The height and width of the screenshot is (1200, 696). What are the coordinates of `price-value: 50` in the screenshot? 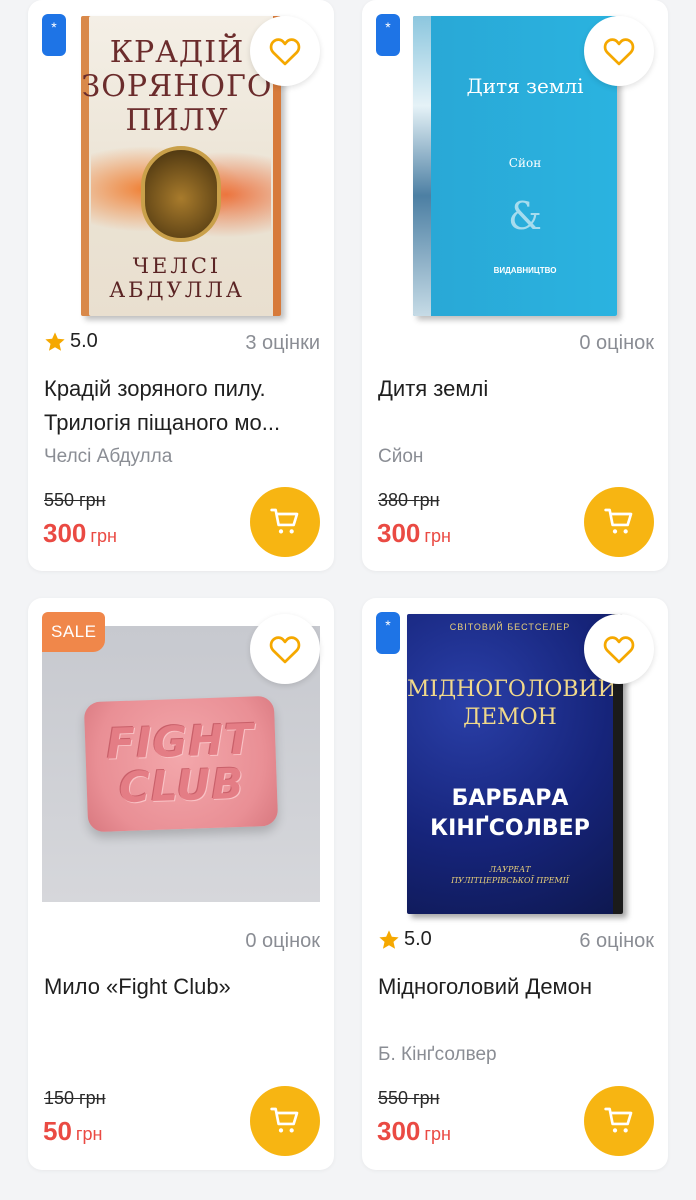 It's located at (57, 1131).